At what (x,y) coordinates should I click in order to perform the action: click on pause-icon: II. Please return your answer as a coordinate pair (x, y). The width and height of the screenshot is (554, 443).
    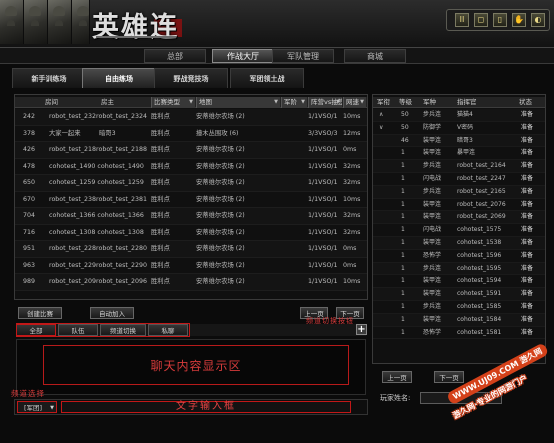
    Looking at the image, I should click on (462, 20).